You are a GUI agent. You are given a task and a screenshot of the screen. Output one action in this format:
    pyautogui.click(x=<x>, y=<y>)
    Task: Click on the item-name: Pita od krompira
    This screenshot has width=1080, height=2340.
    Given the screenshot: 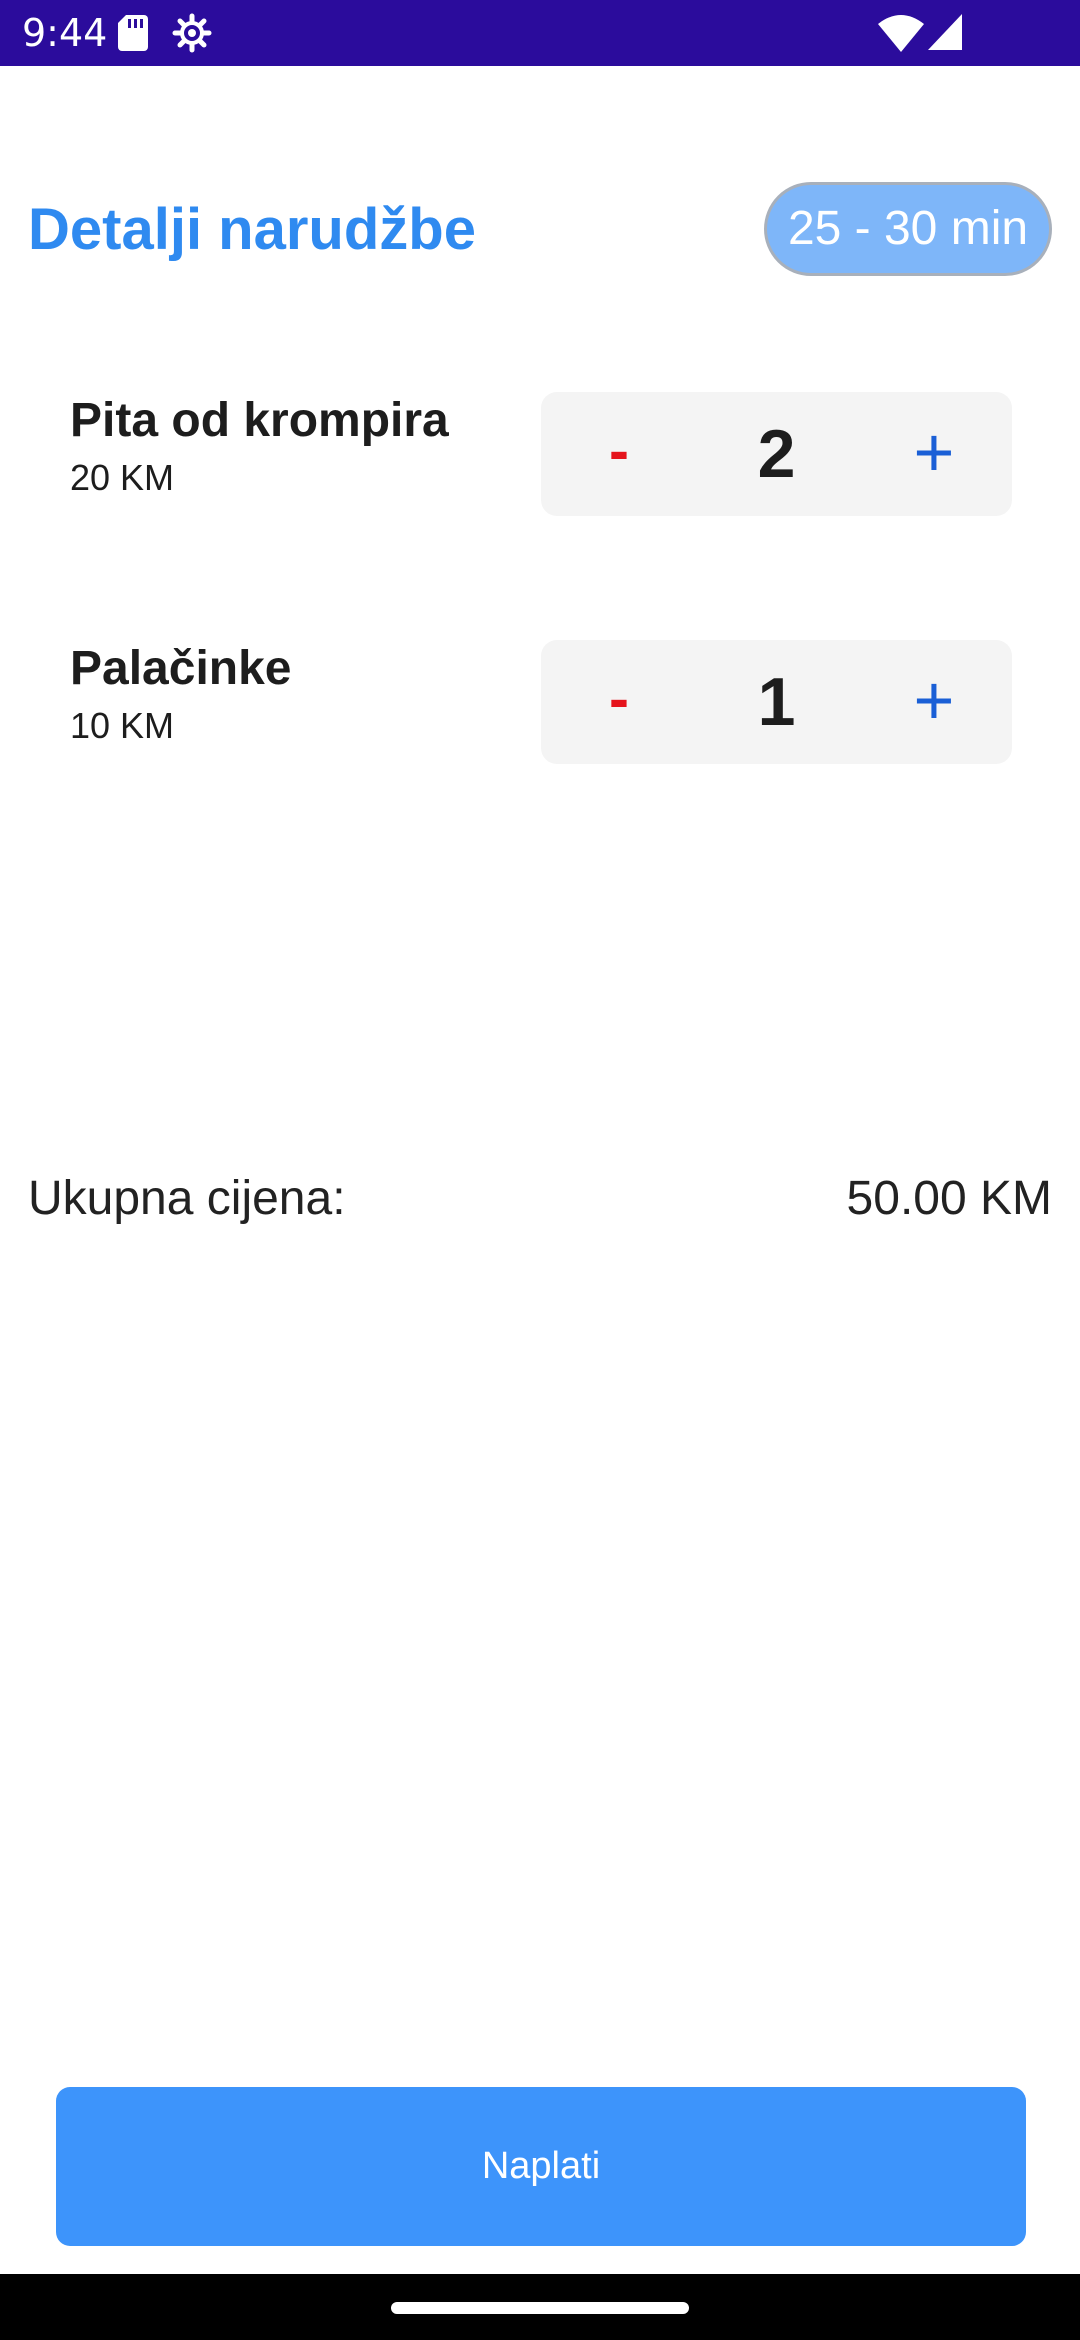 What is the action you would take?
    pyautogui.click(x=259, y=420)
    